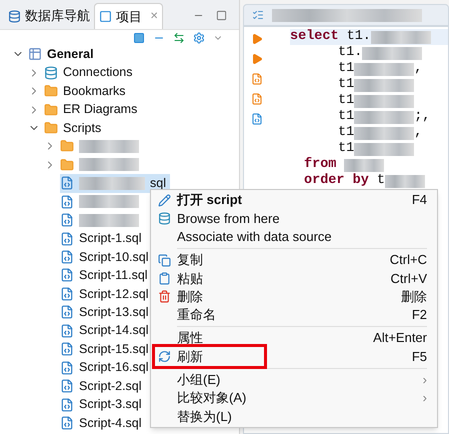  Describe the element at coordinates (257, 119) in the screenshot. I see `script-icon` at that location.